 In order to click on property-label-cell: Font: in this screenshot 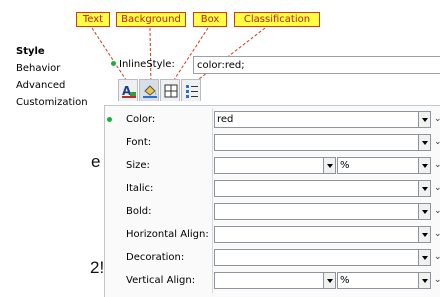, I will do `click(158, 143)`.